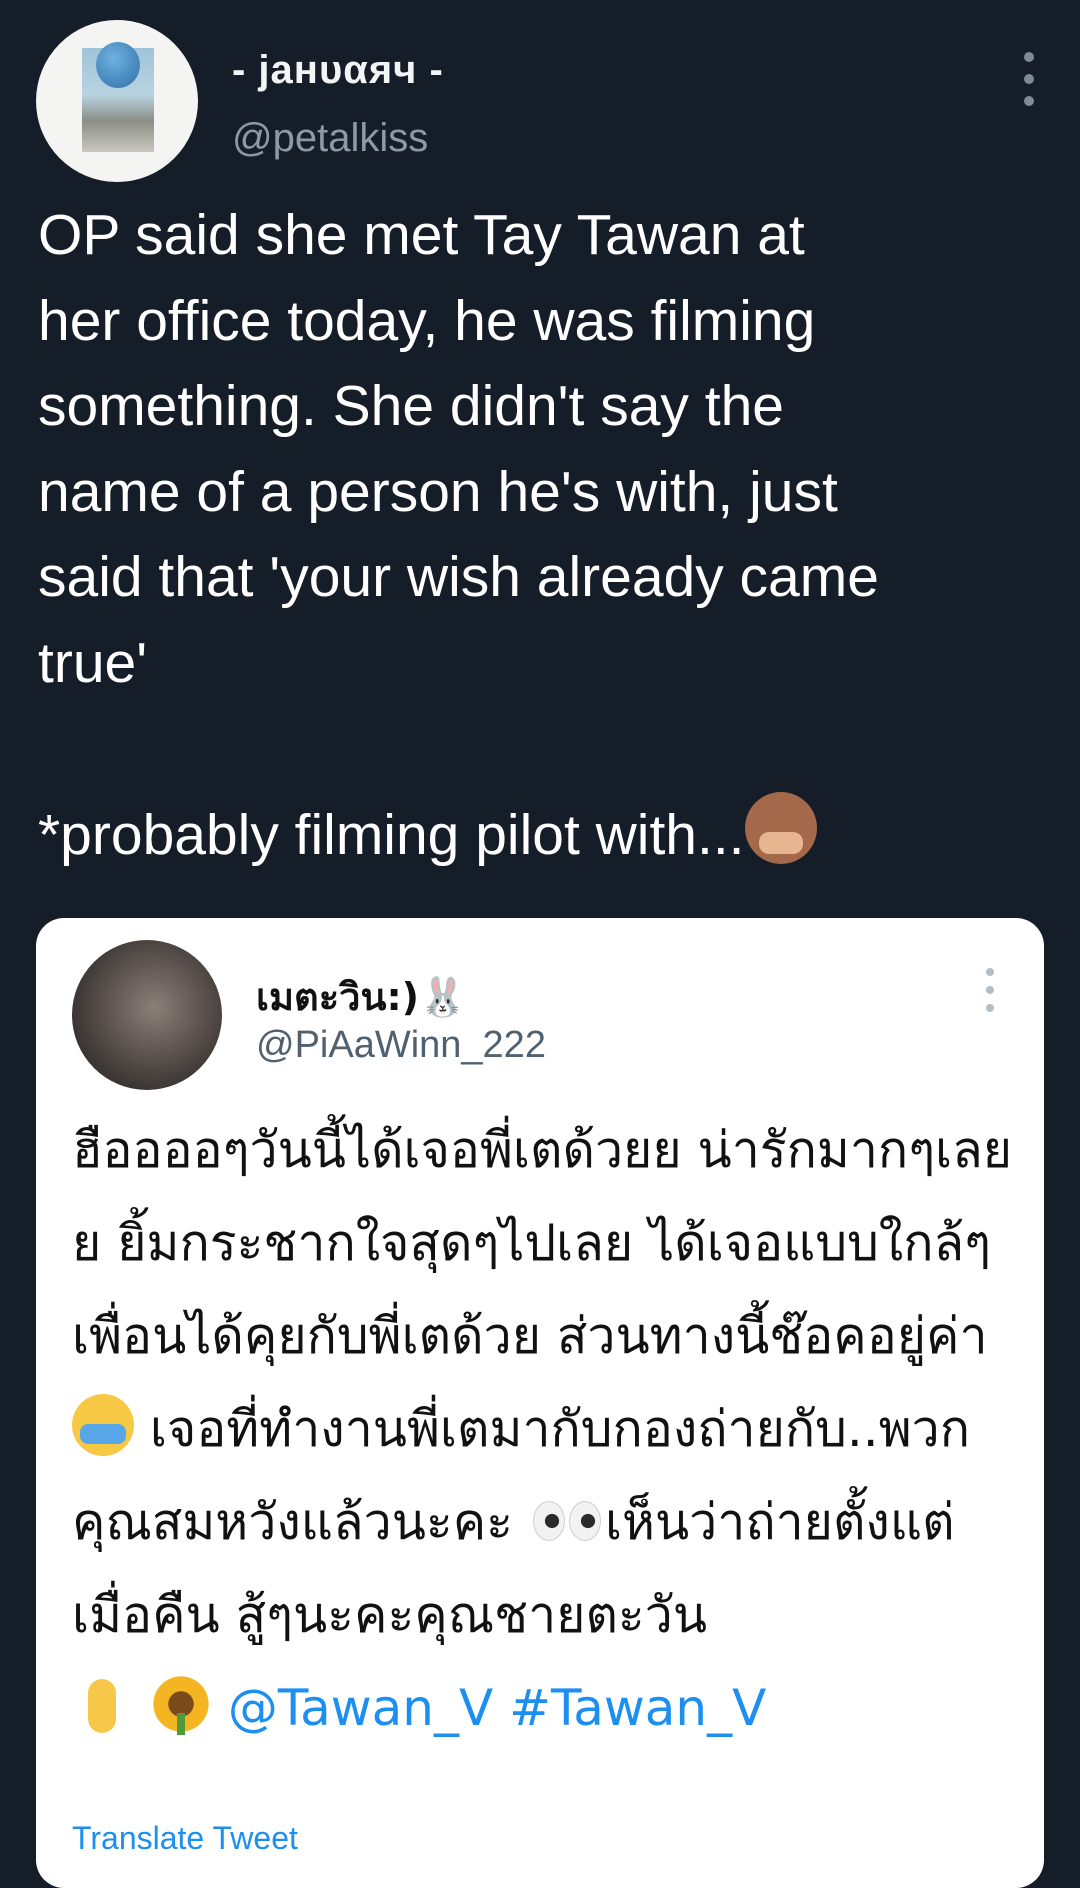  I want to click on sunflower-icon, so click(180, 1704).